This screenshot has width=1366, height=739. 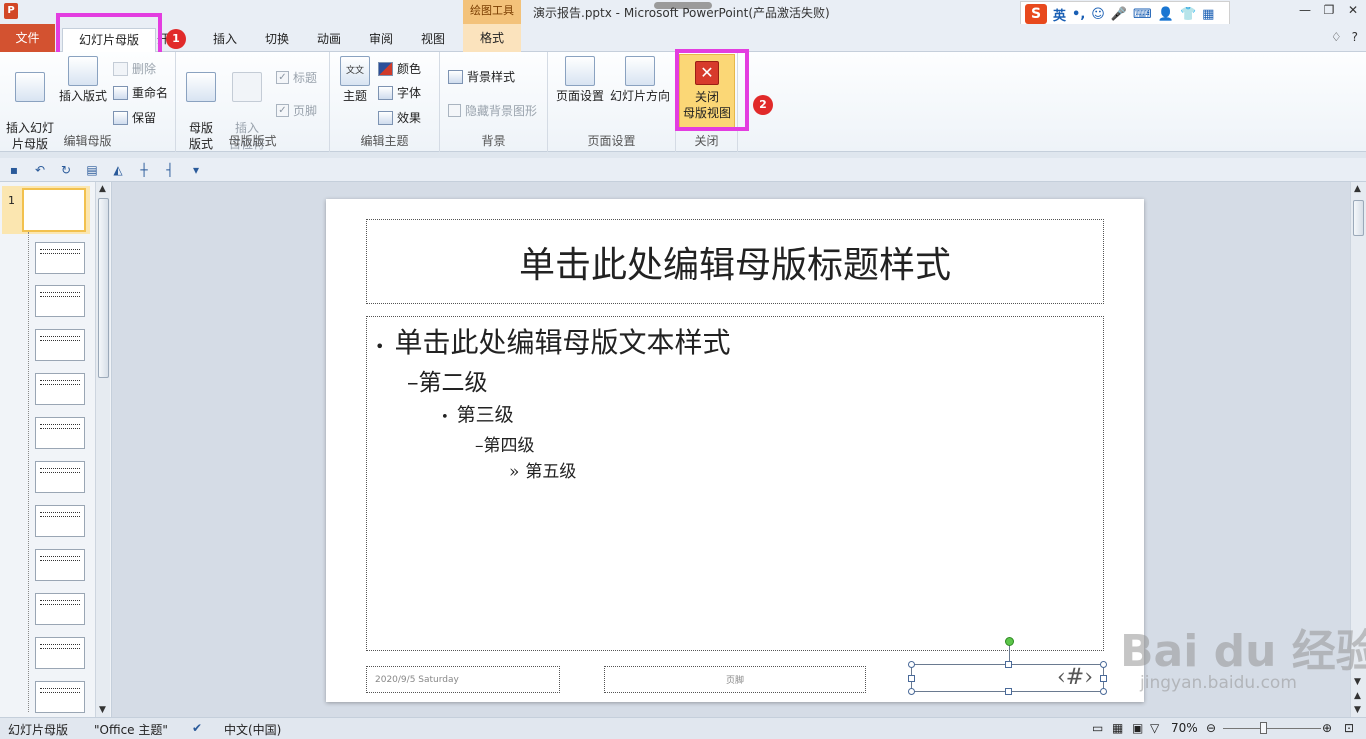 What do you see at coordinates (40, 170) in the screenshot?
I see `undo-icon: ↶` at bounding box center [40, 170].